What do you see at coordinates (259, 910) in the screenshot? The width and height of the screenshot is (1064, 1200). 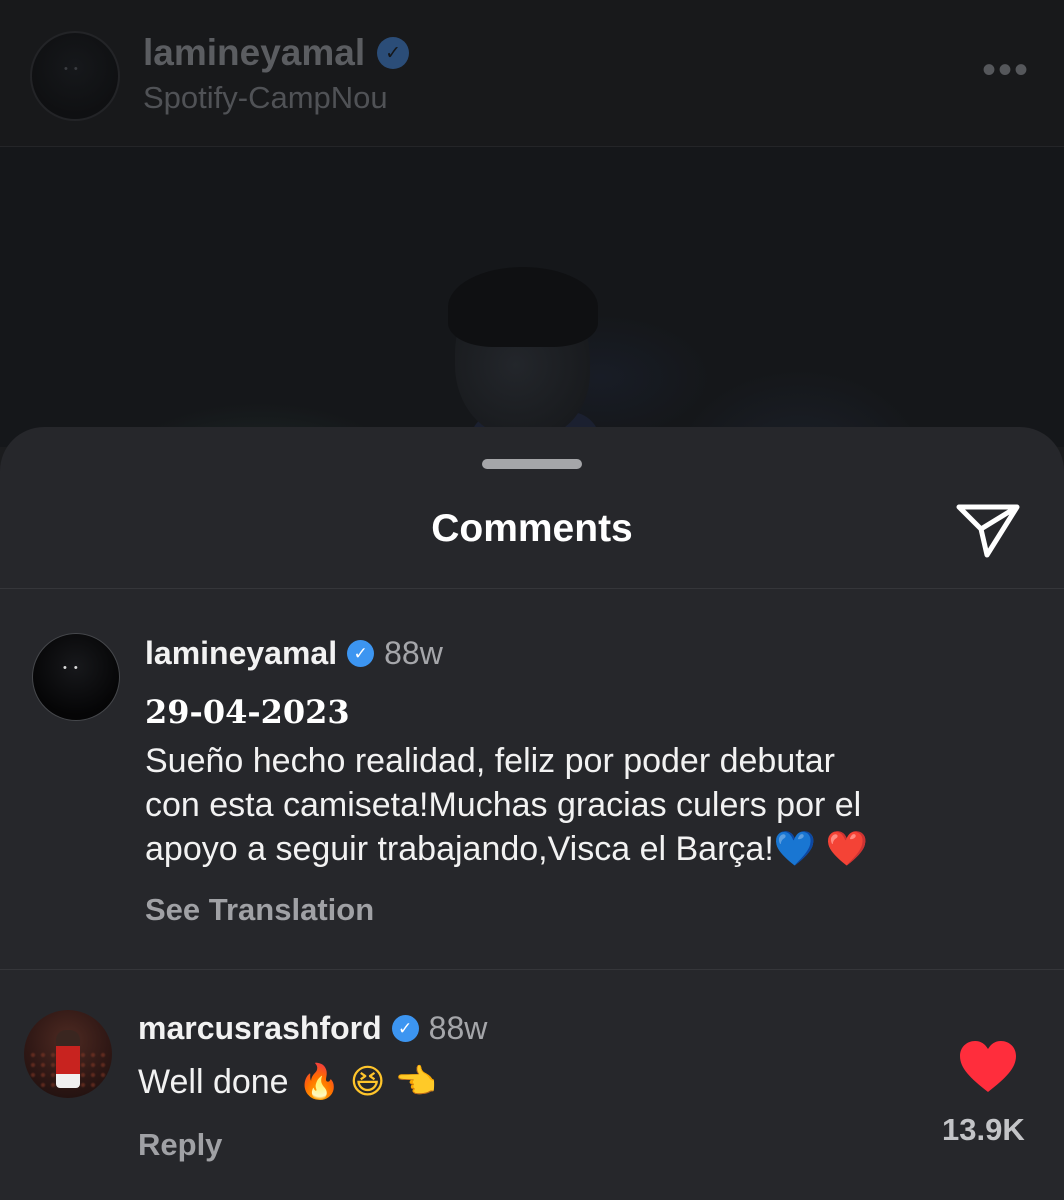 I see `see-translation-button: See Translation` at bounding box center [259, 910].